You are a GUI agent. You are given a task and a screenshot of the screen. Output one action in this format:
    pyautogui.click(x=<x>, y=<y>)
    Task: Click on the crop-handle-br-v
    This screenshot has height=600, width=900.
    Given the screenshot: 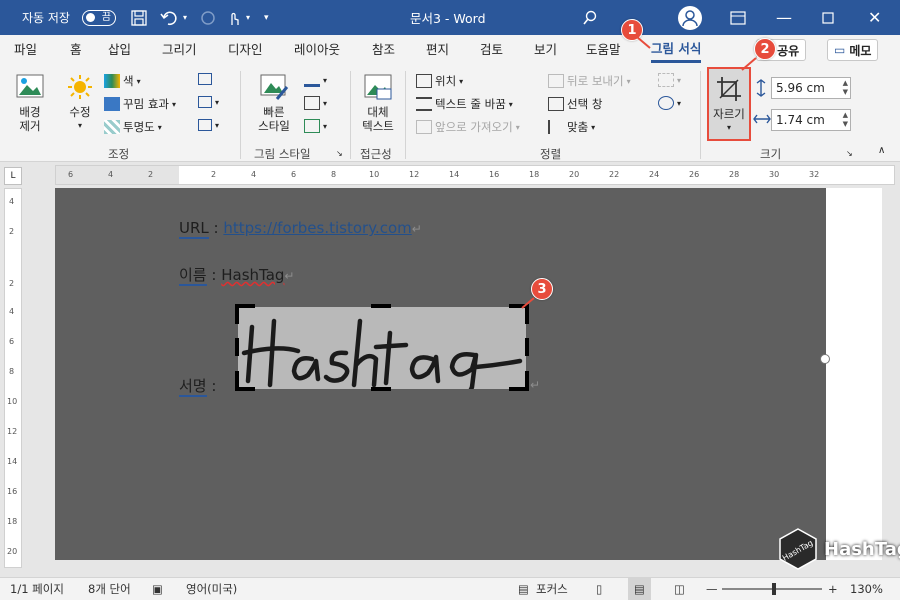 What is the action you would take?
    pyautogui.click(x=527, y=381)
    